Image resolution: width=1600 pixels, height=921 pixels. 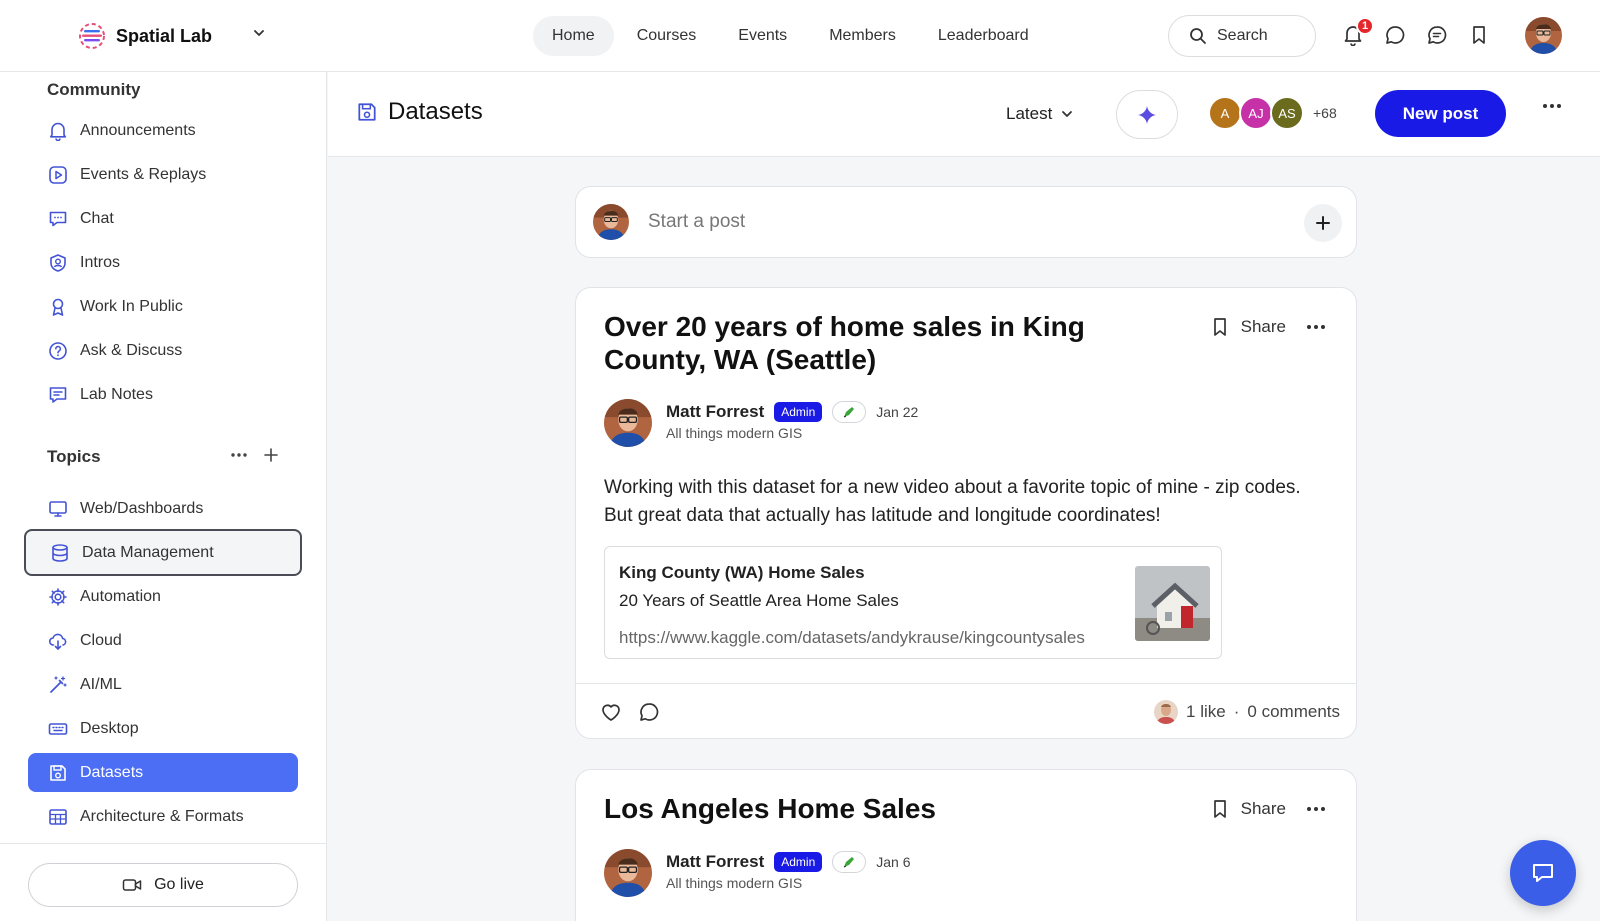 I want to click on direct-messages-button, so click(x=1437, y=35).